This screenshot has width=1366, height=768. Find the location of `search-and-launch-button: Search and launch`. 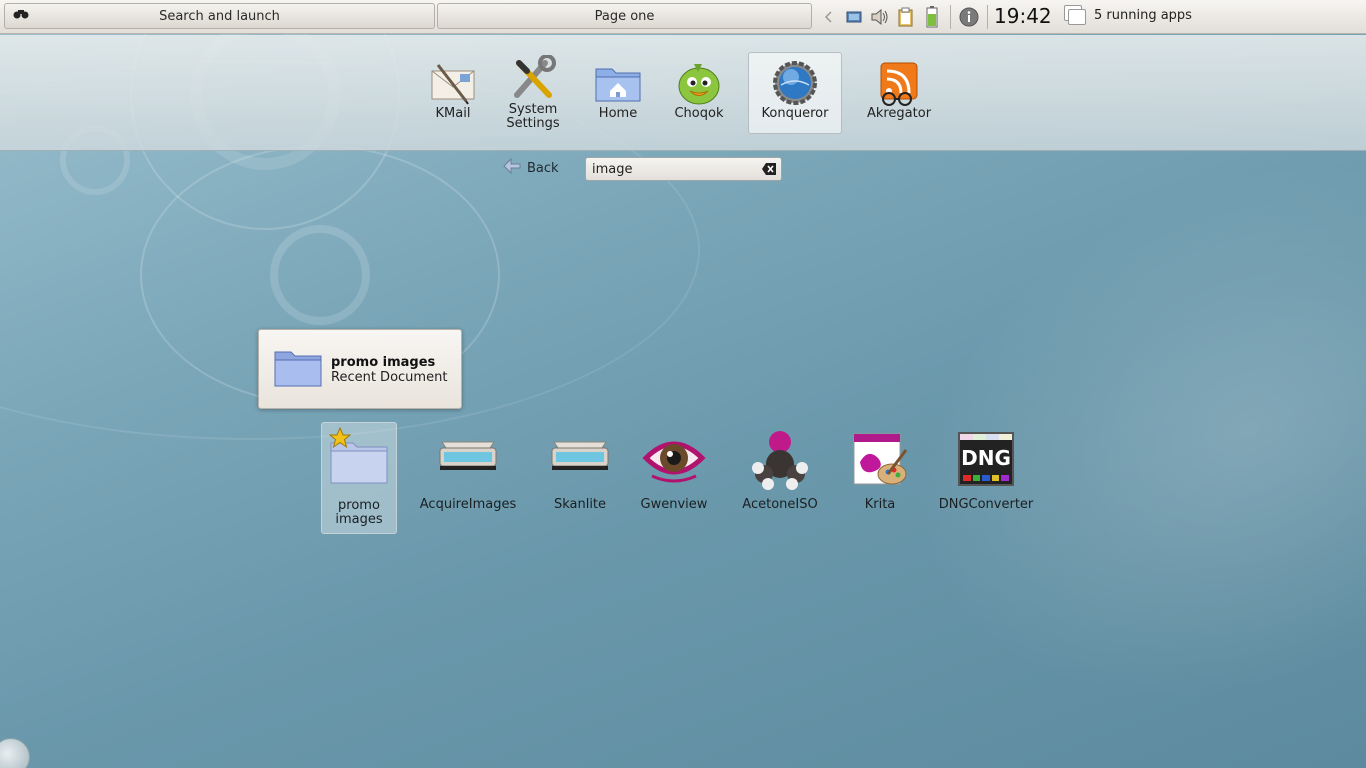

search-and-launch-button: Search and launch is located at coordinates (219, 16).